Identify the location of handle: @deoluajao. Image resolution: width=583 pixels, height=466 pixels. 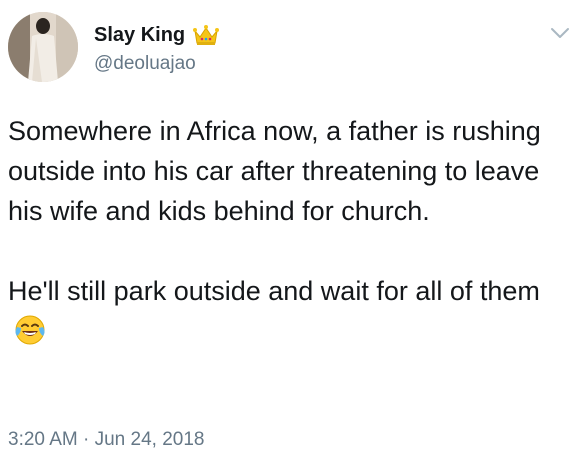
(145, 64).